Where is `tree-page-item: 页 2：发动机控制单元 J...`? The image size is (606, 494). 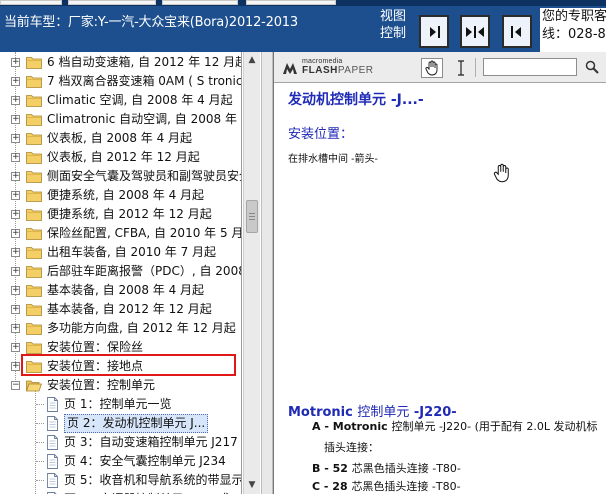 tree-page-item: 页 2：发动机控制单元 J... is located at coordinates (123, 423).